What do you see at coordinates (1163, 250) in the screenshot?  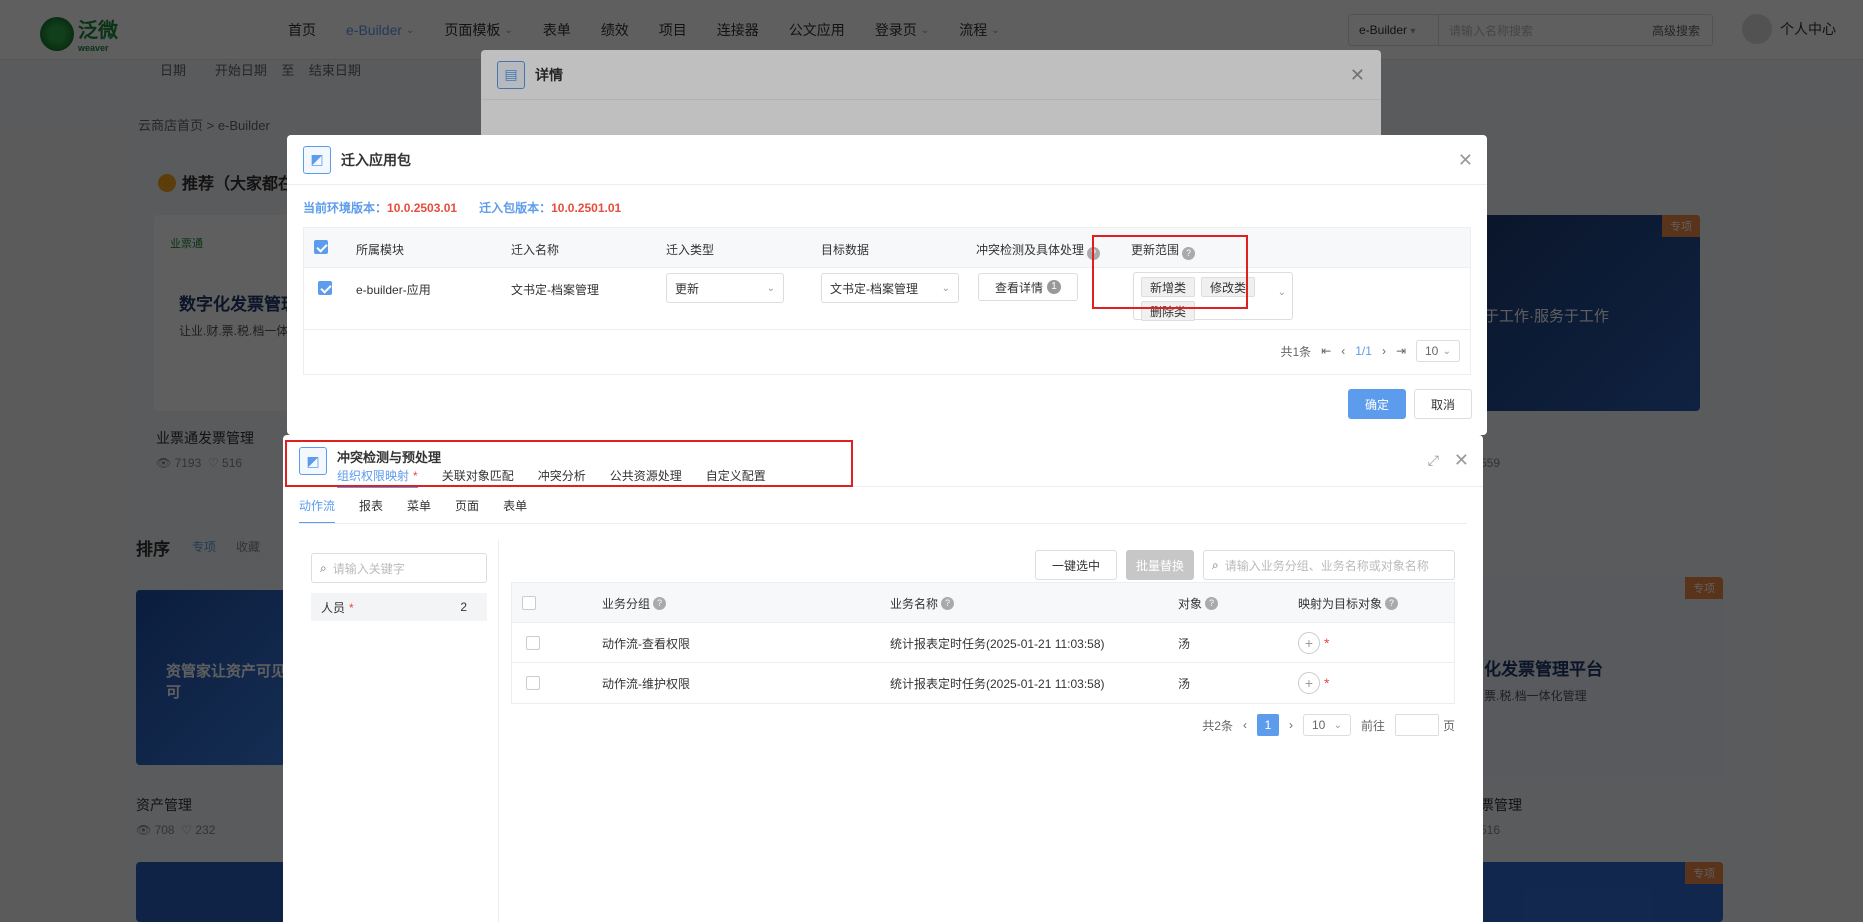 I see `column-header: 更新范围?` at bounding box center [1163, 250].